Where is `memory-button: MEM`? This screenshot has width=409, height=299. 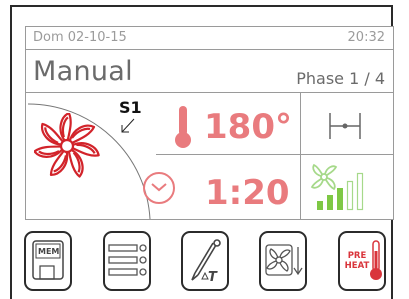
memory-button: MEM is located at coordinates (48, 261).